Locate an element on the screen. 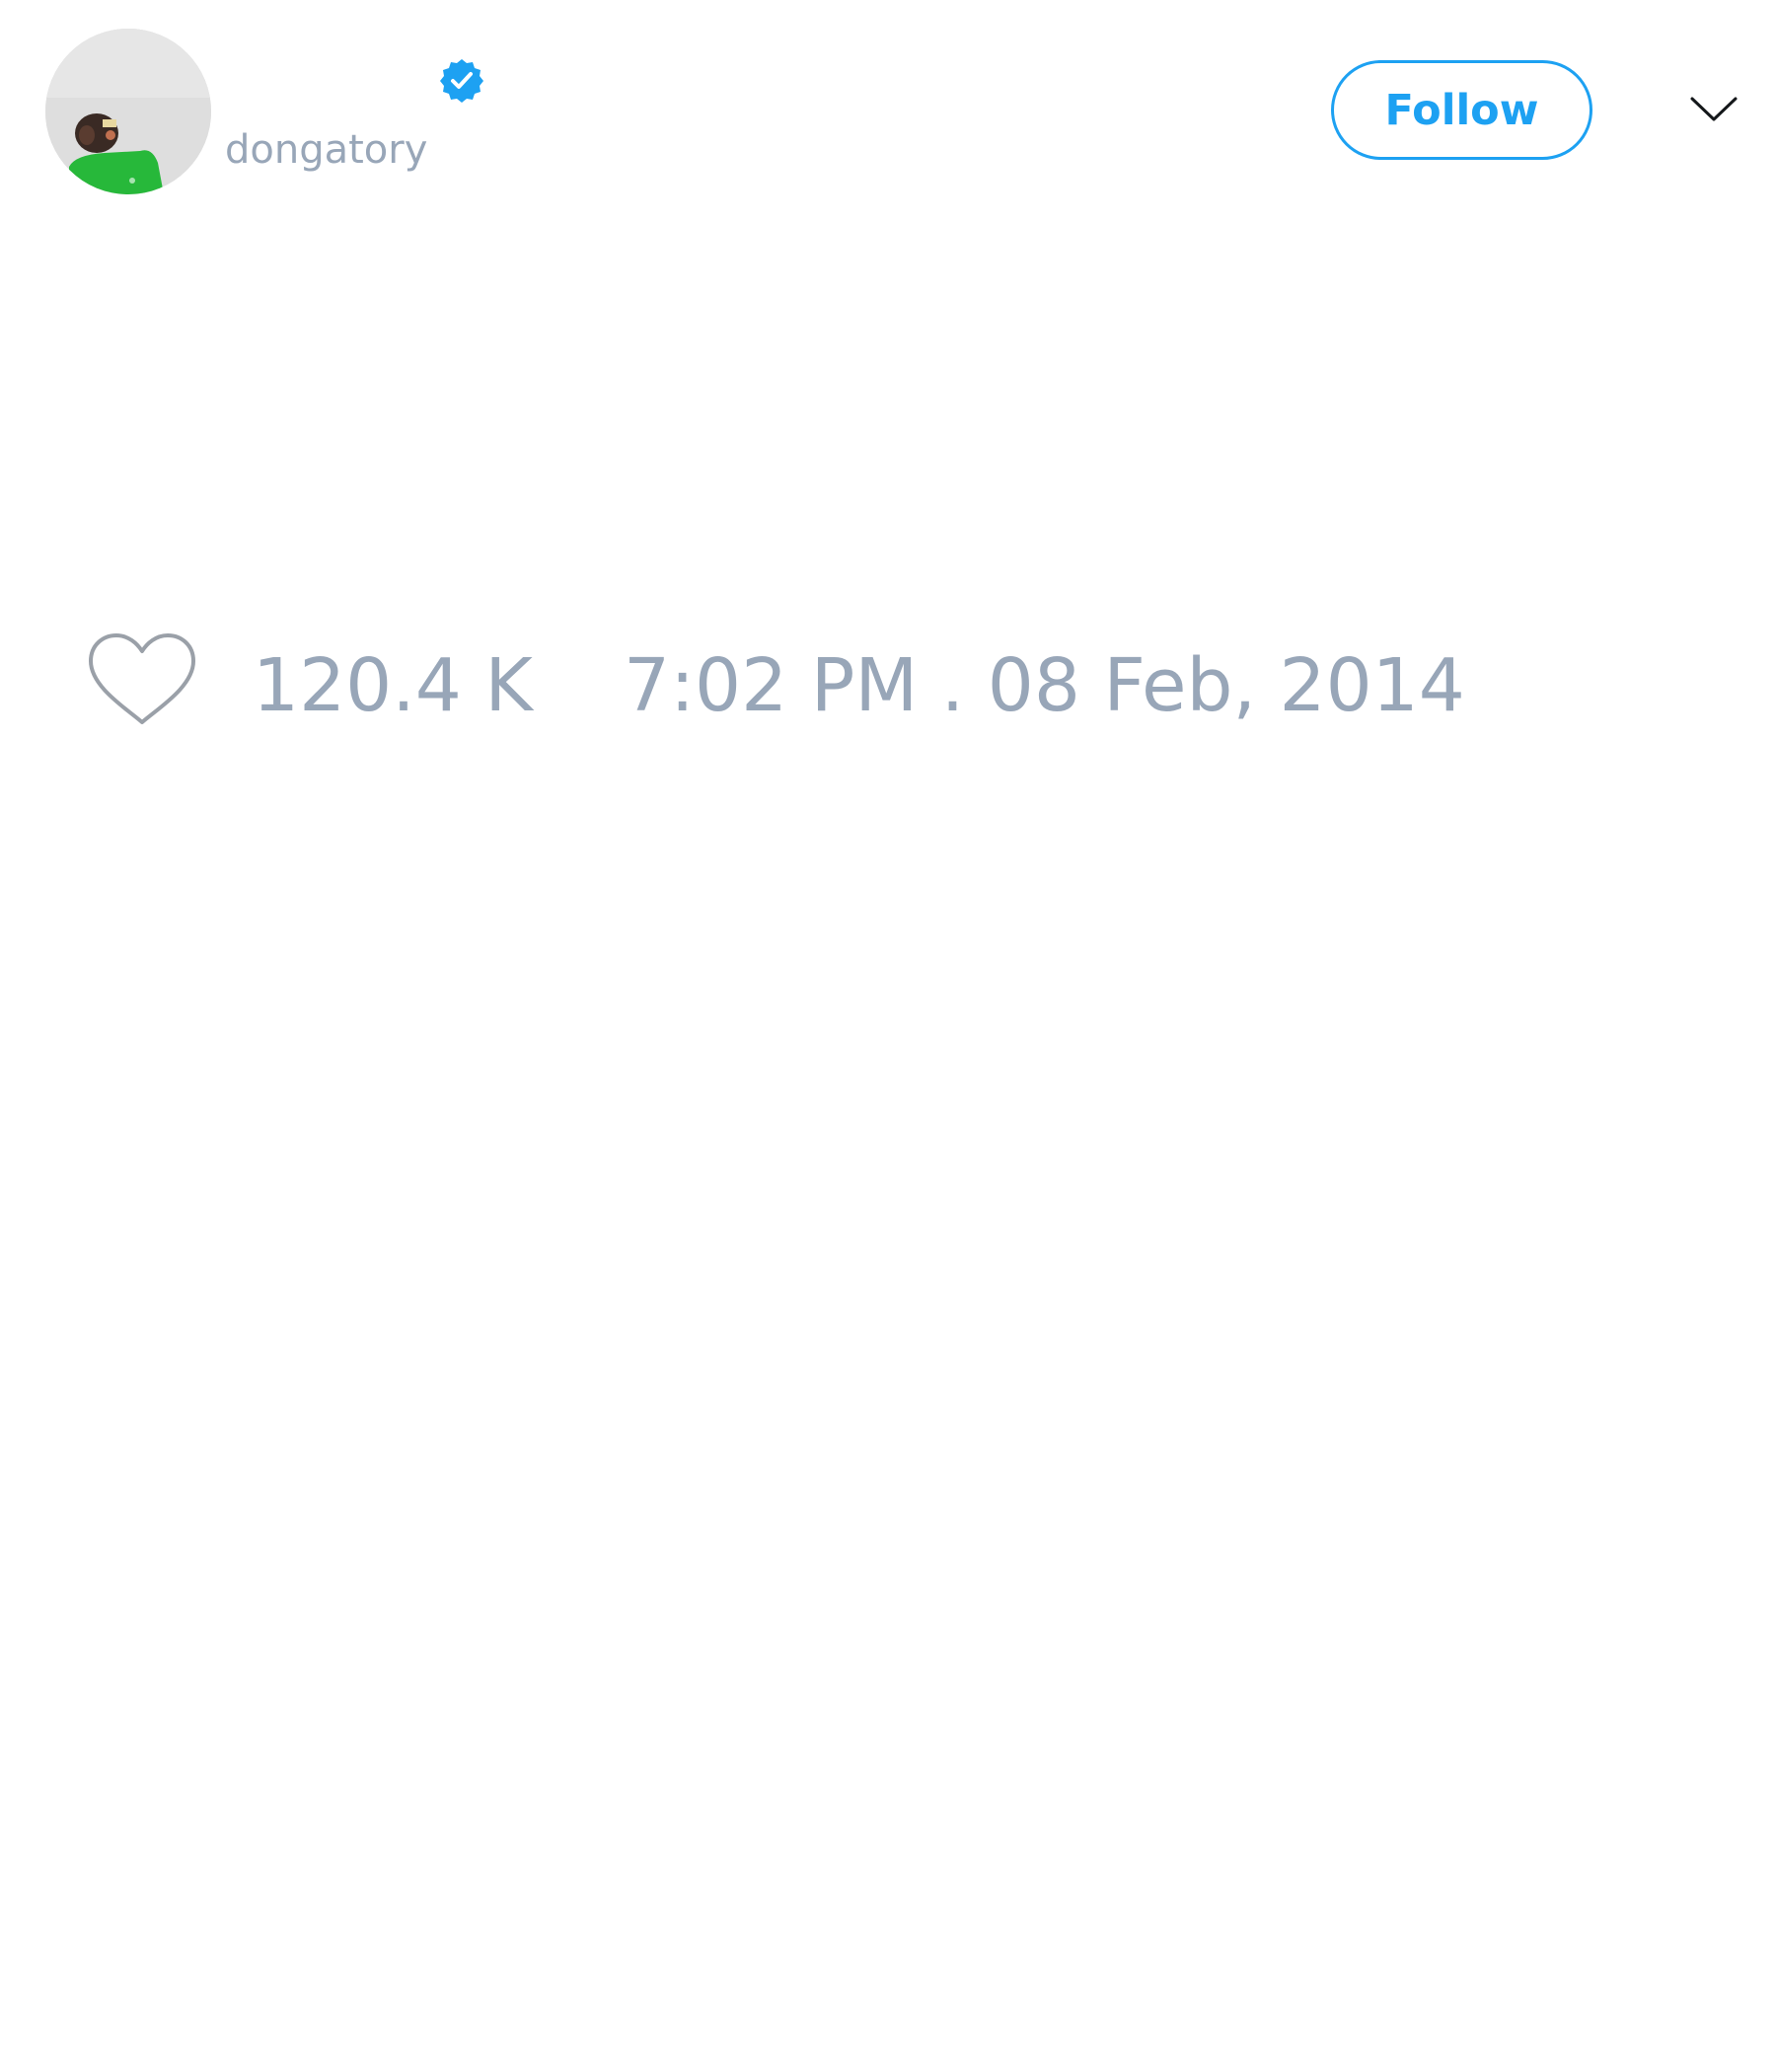 Image resolution: width=1776 pixels, height=2072 pixels. avatar is located at coordinates (128, 112).